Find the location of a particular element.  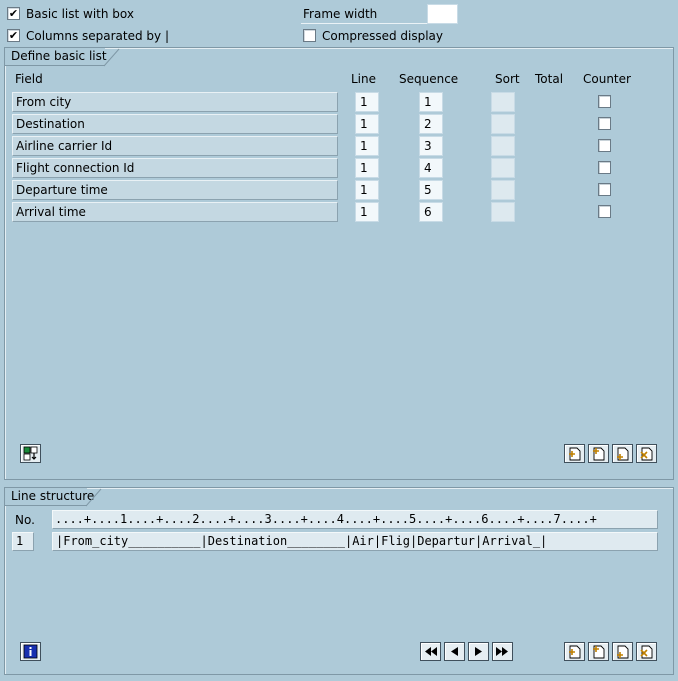

line-structure-title: Line structure is located at coordinates (49, 497).